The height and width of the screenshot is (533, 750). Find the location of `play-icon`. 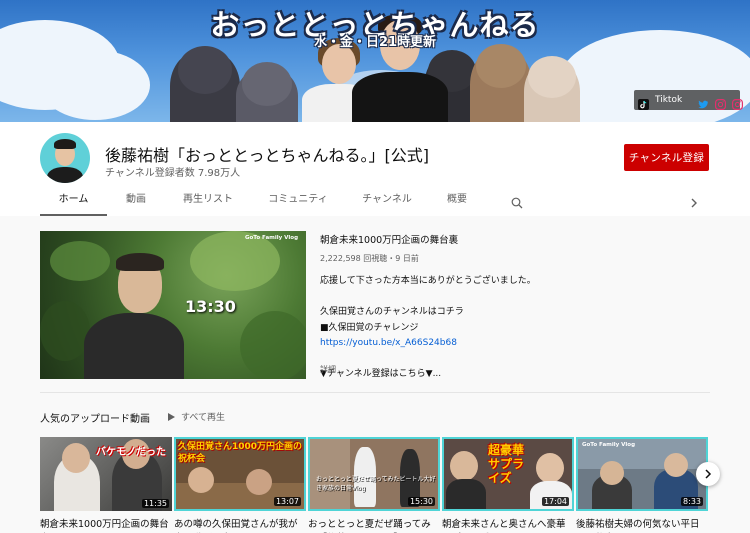

play-icon is located at coordinates (171, 416).